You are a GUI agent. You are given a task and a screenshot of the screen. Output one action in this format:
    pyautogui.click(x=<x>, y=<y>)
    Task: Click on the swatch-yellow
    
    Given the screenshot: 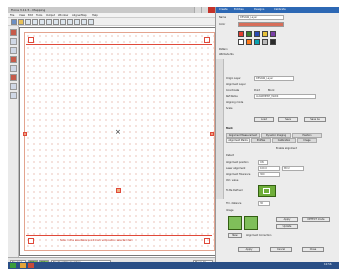 What is the action you would take?
    pyautogui.click(x=265, y=34)
    